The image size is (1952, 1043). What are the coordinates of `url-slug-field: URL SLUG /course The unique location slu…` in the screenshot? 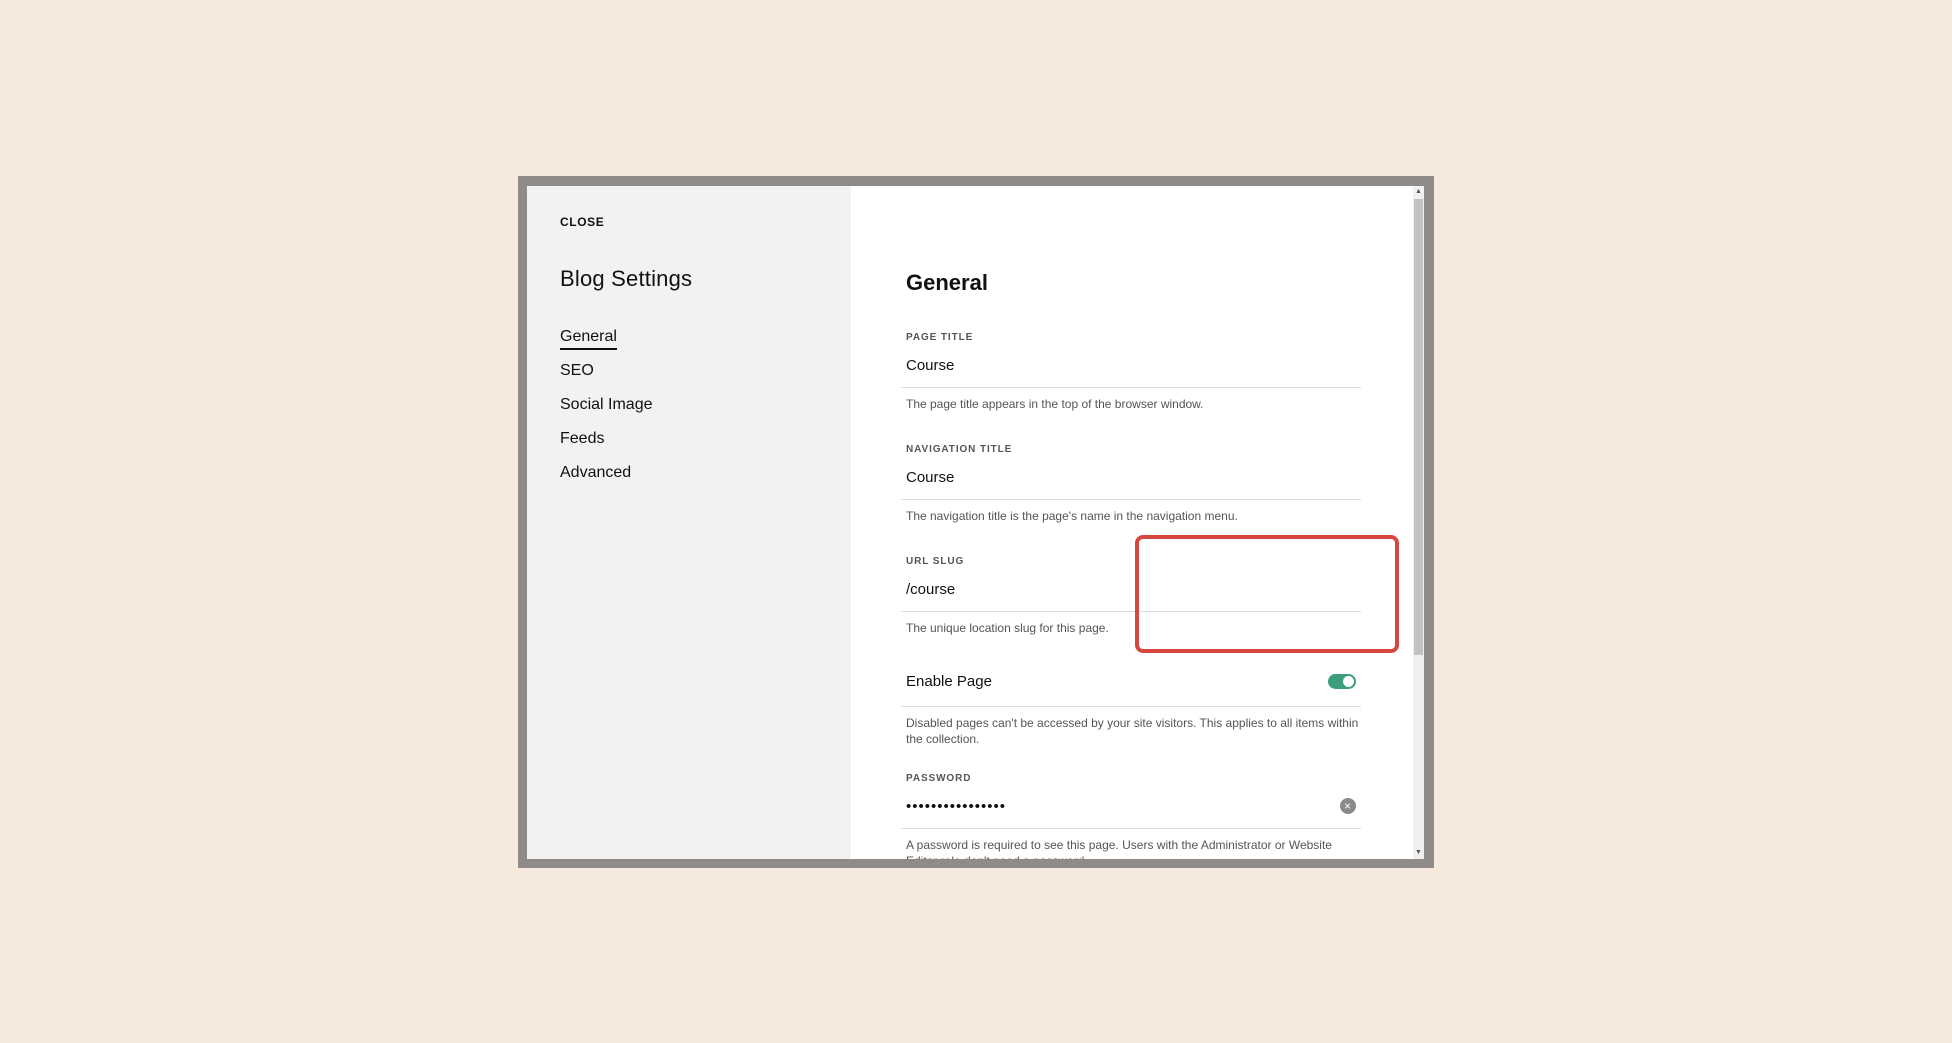 It's located at (1131, 596).